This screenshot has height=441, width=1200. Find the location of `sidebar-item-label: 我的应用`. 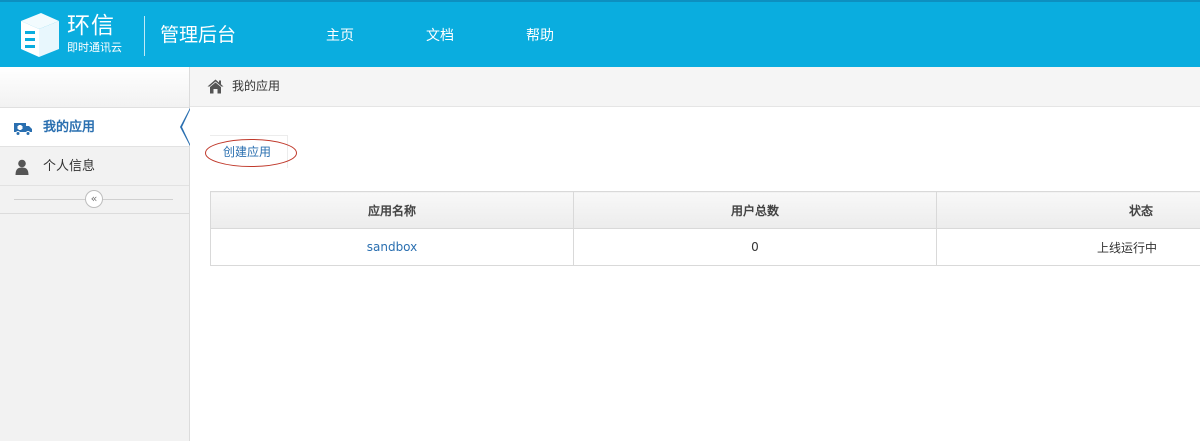

sidebar-item-label: 我的应用 is located at coordinates (69, 127).